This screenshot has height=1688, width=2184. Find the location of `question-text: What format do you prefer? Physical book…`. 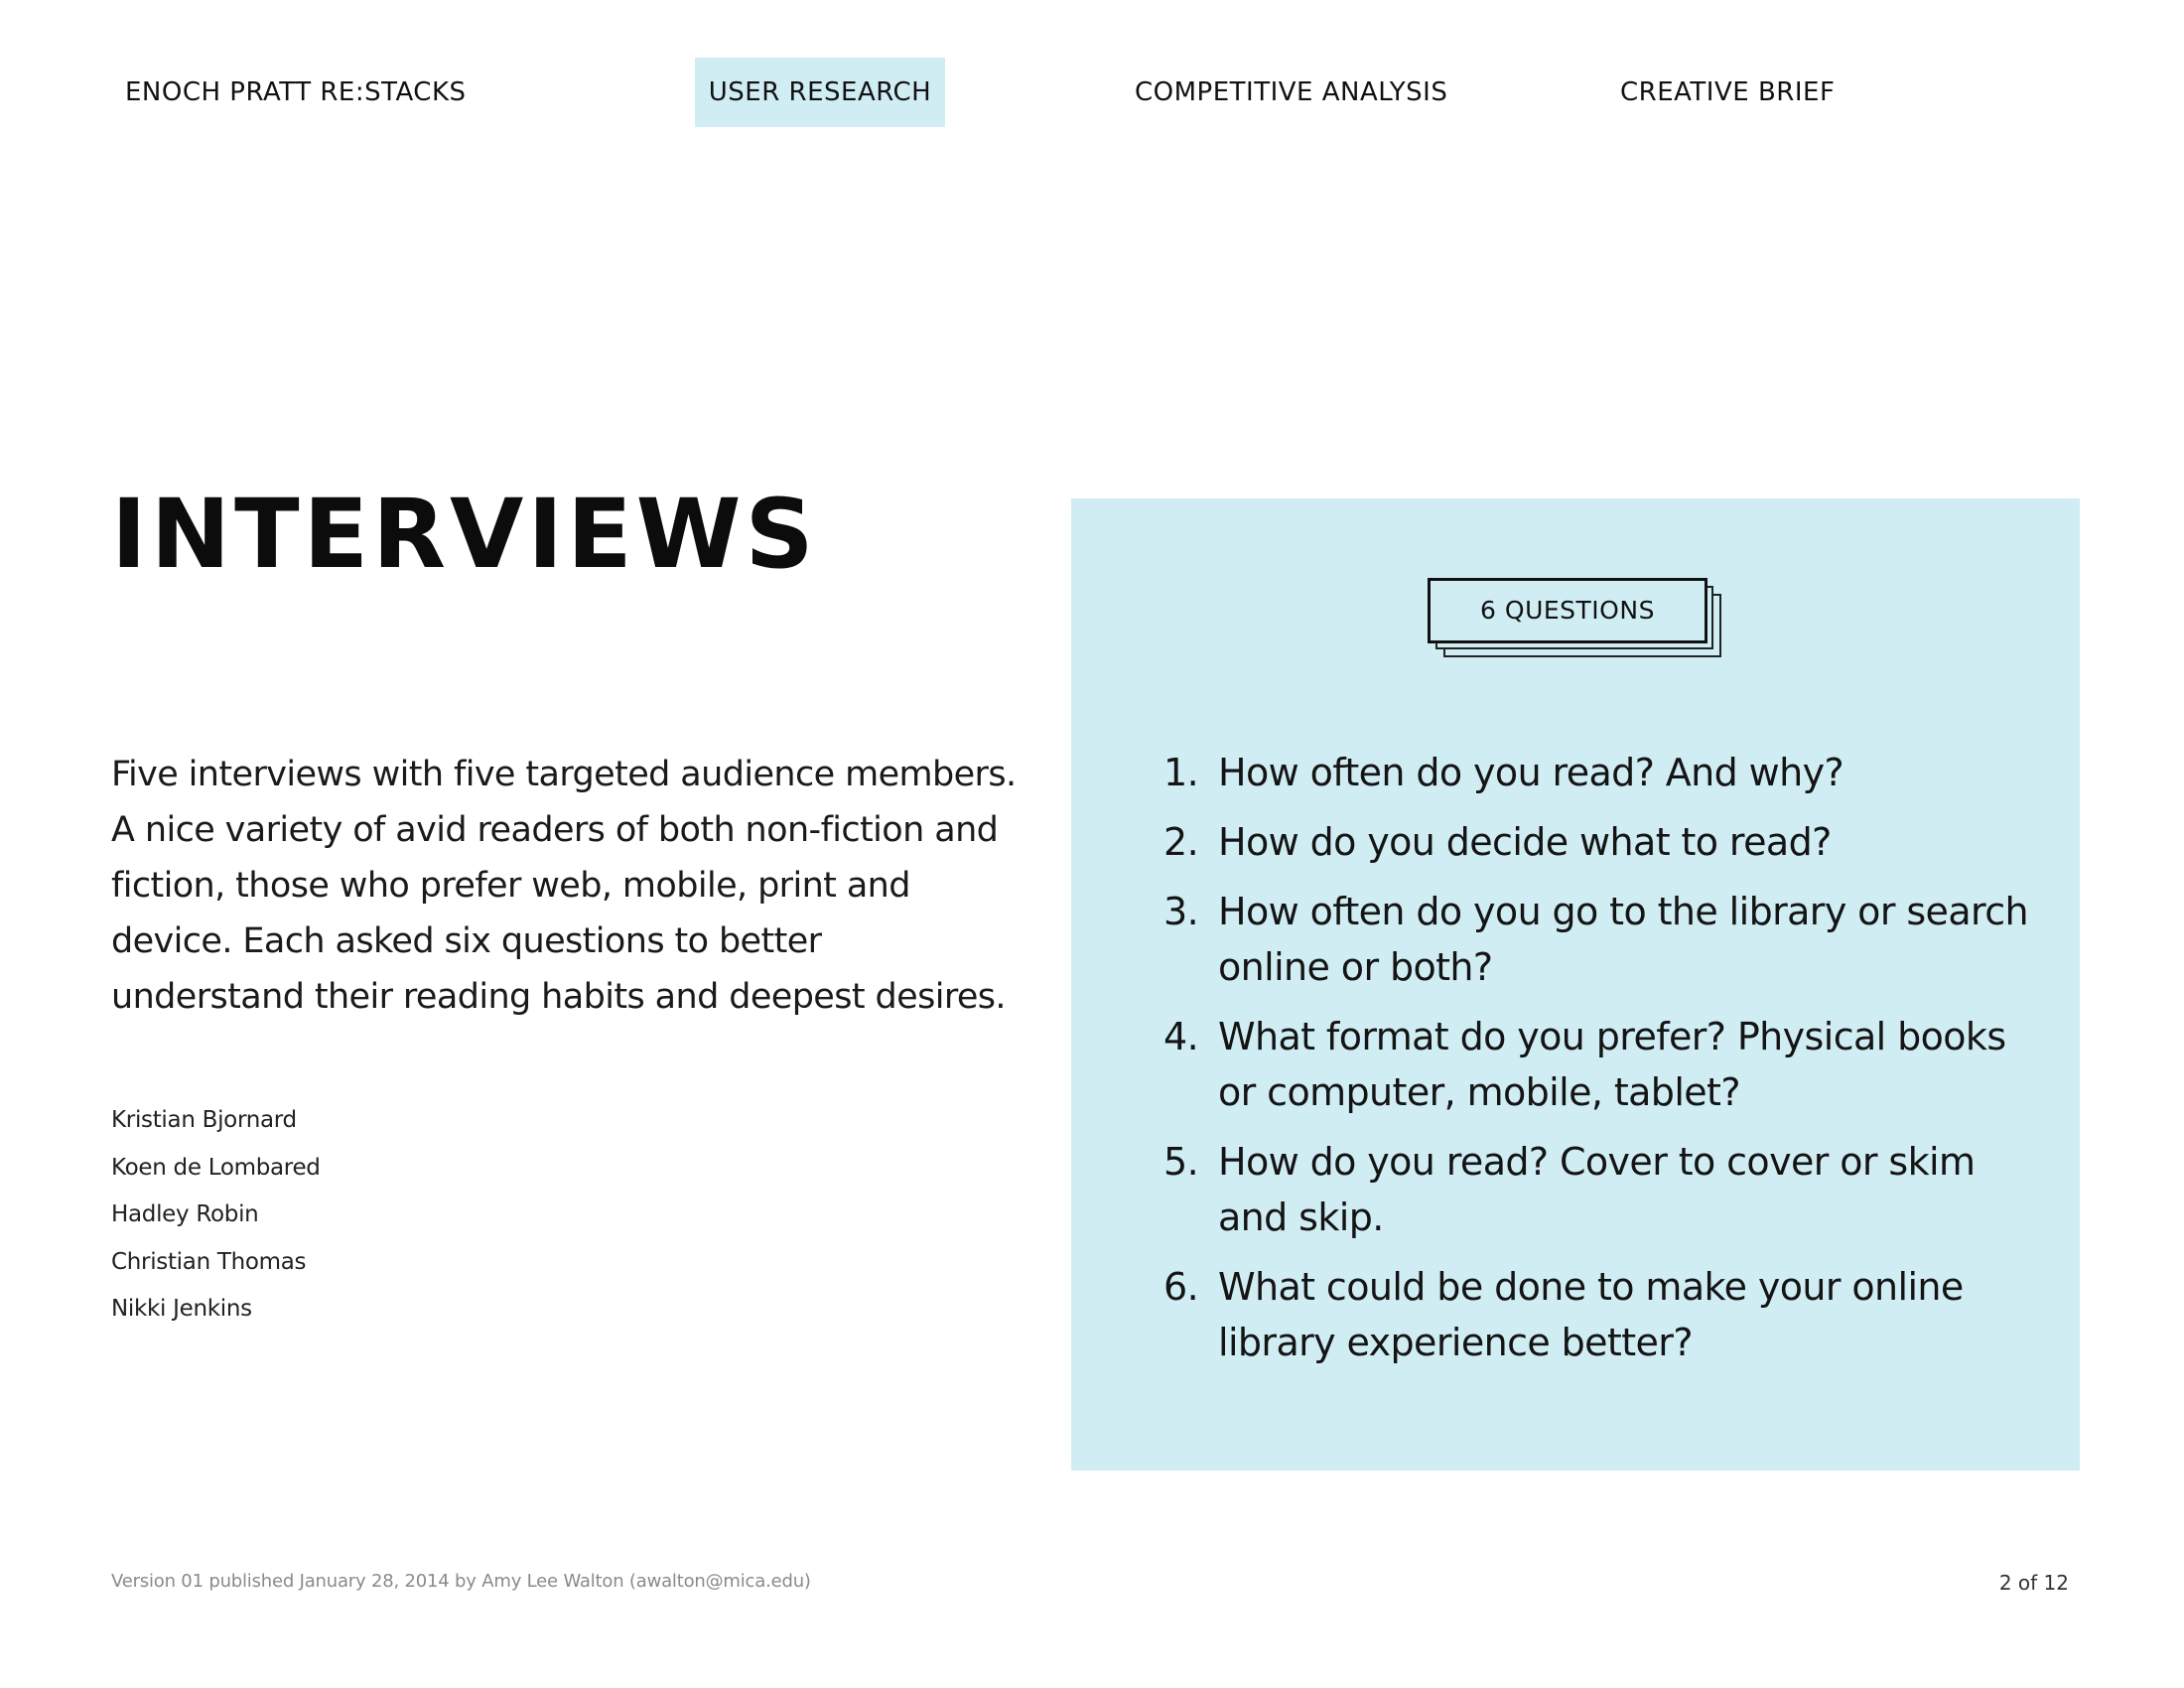

question-text: What format do you prefer? Physical book… is located at coordinates (1612, 1064).